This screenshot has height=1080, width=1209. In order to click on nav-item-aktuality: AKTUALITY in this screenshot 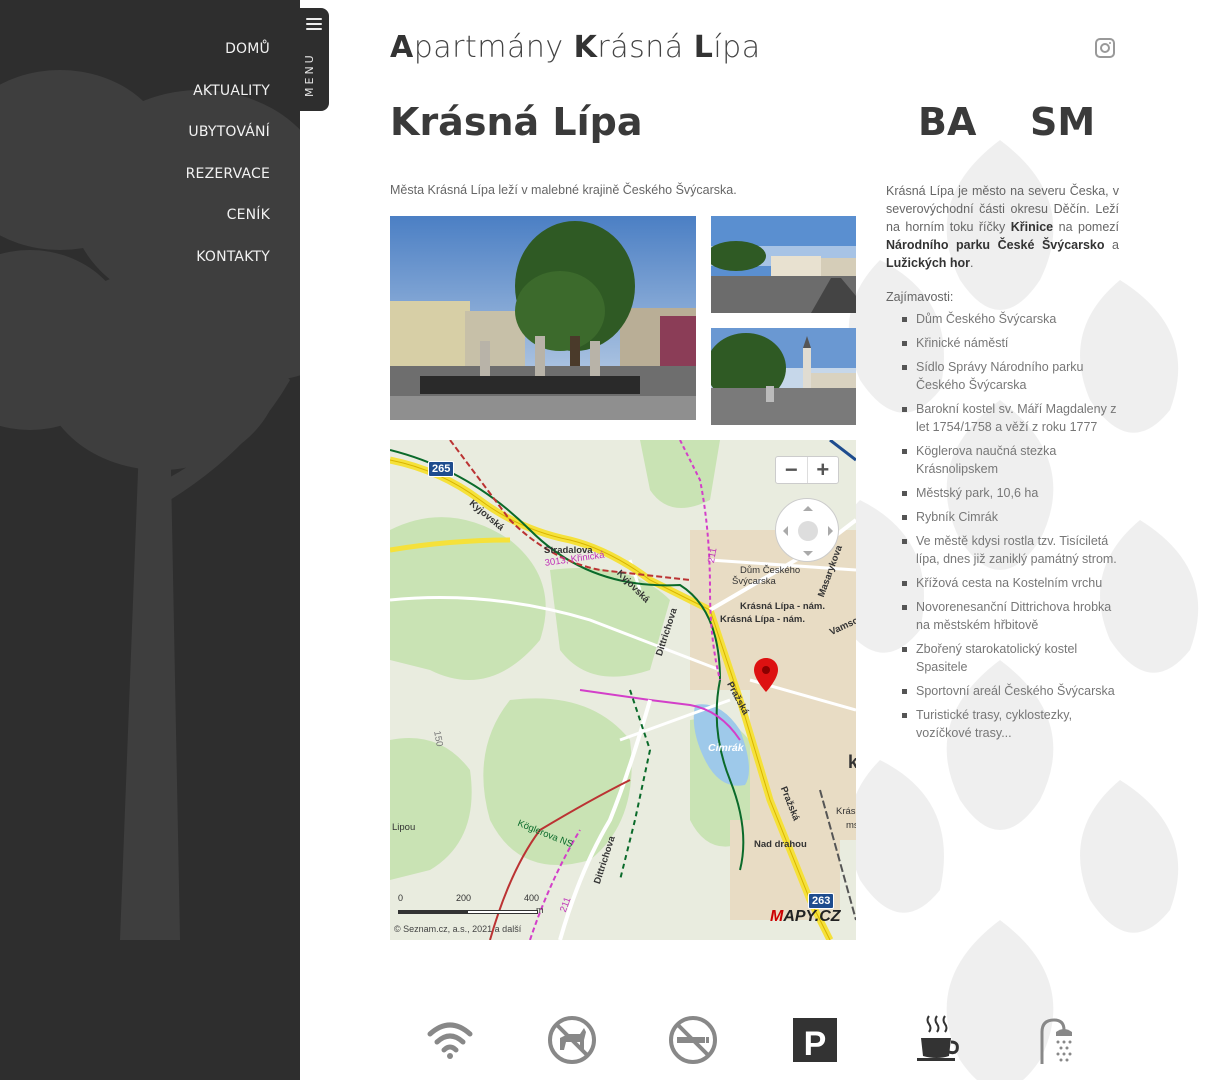, I will do `click(228, 99)`.